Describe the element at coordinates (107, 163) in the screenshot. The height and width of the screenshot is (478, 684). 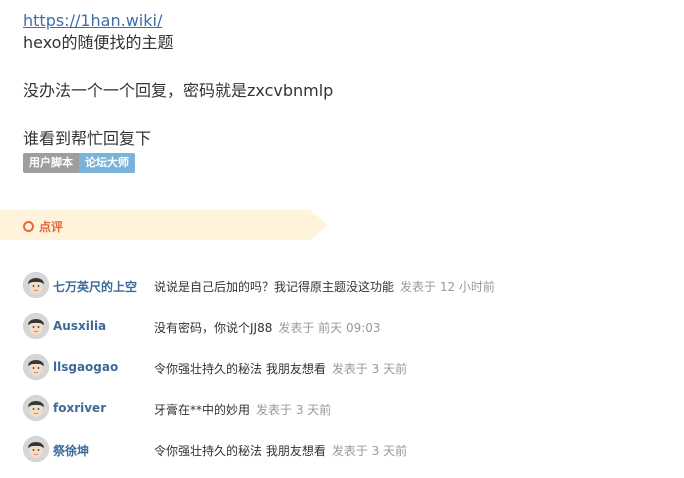
I see `tag-forum-master: 论坛大师` at that location.